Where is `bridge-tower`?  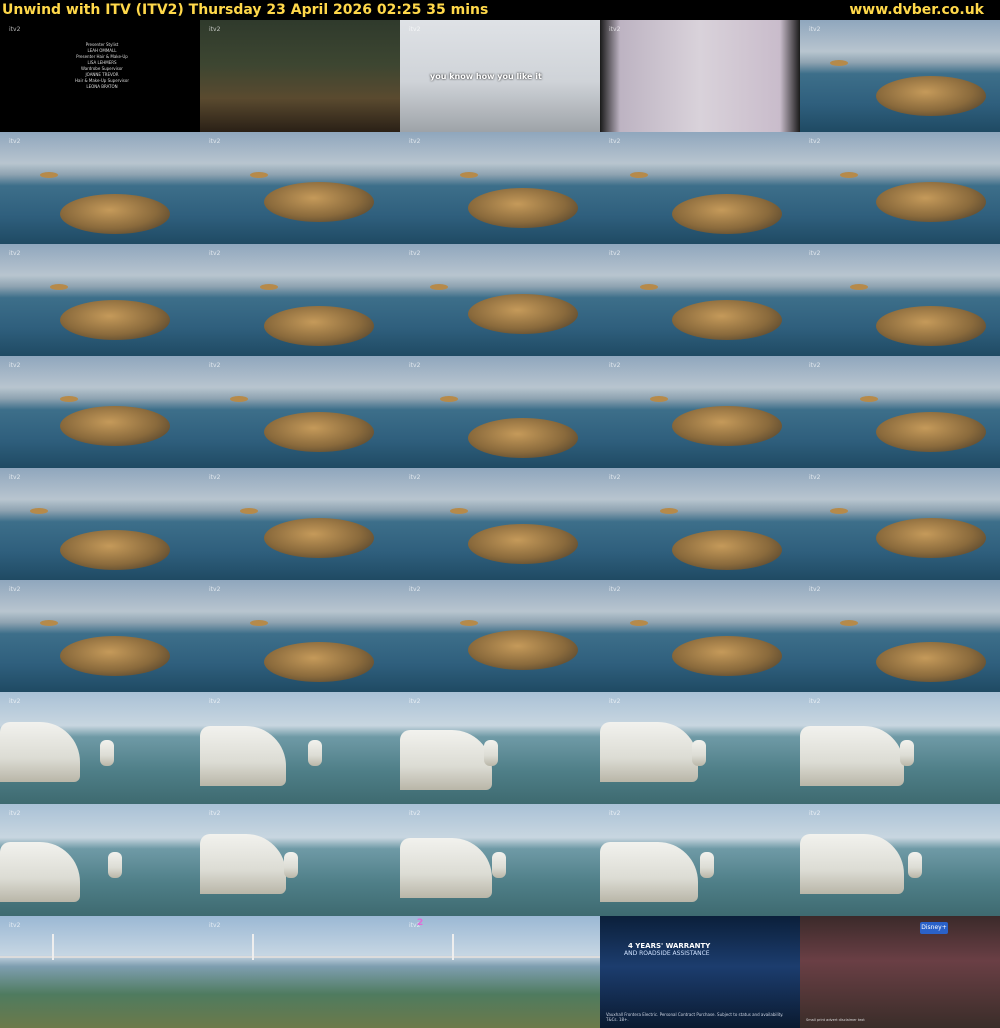 bridge-tower is located at coordinates (453, 947).